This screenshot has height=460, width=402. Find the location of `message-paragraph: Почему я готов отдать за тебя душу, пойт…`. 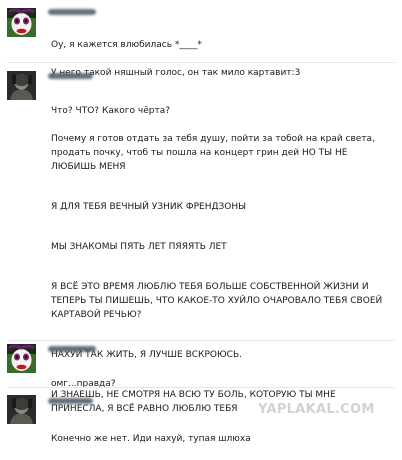

message-paragraph: Почему я готов отдать за тебя душу, пойт… is located at coordinates (213, 153).